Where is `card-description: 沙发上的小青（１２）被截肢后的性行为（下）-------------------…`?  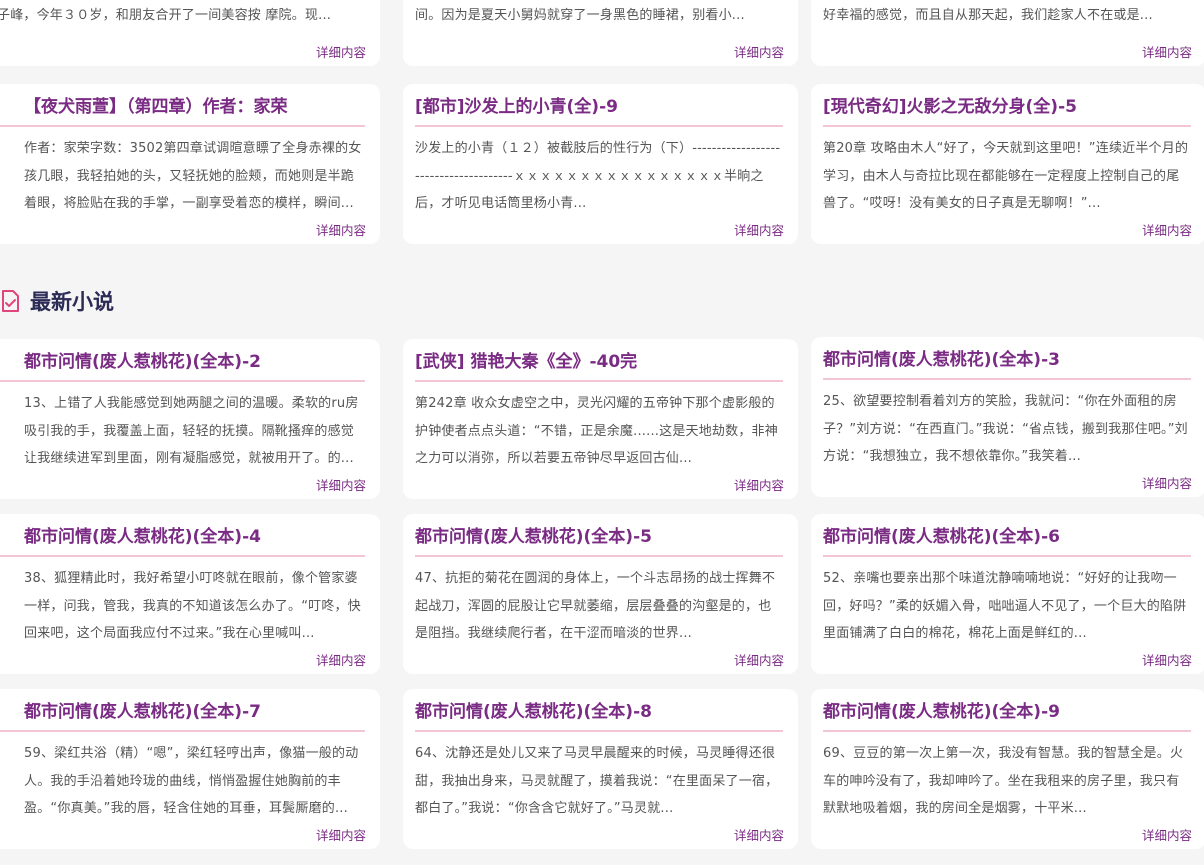 card-description: 沙发上的小青（１２）被截肢后的性行为（下）-------------------… is located at coordinates (598, 176).